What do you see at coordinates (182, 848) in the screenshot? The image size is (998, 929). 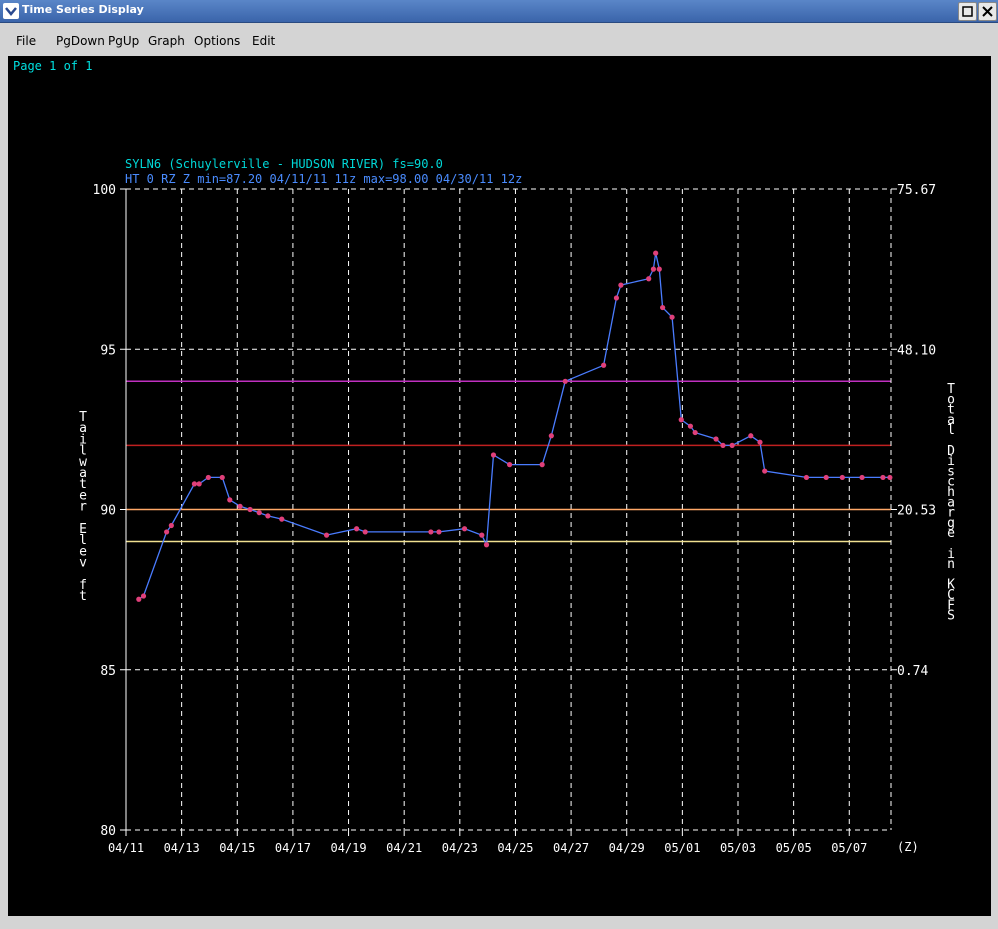 I see `x-tick-label: 04/13` at bounding box center [182, 848].